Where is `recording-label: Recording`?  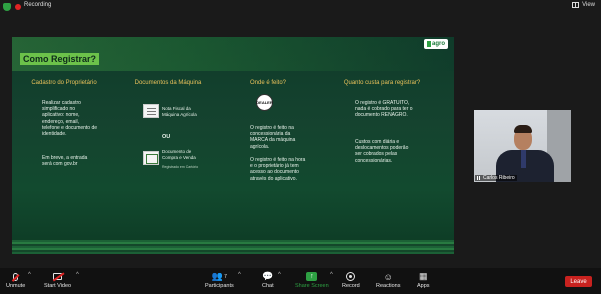 recording-label: Recording is located at coordinates (38, 5).